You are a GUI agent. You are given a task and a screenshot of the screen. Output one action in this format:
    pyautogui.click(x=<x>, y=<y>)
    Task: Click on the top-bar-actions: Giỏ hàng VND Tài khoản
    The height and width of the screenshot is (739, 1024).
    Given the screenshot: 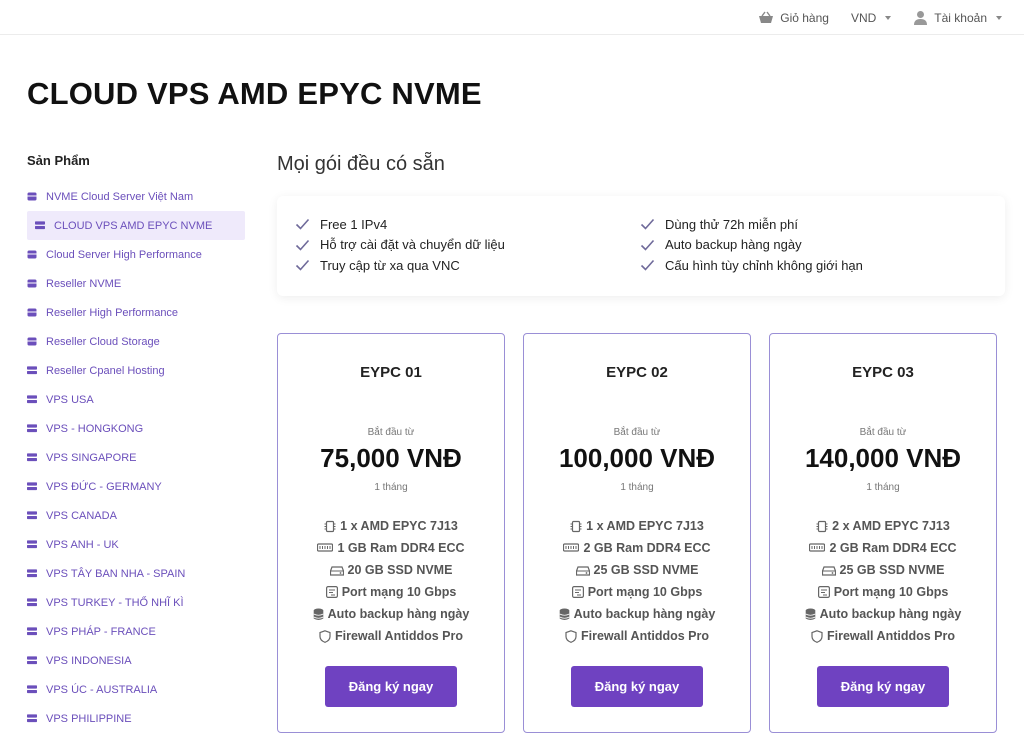 What is the action you would take?
    pyautogui.click(x=880, y=17)
    